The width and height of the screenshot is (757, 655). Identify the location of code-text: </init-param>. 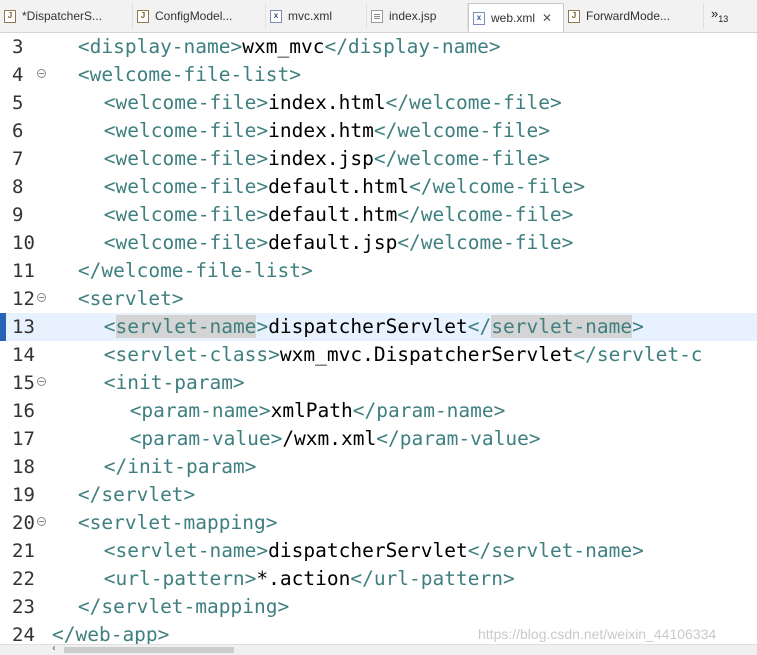
(180, 467).